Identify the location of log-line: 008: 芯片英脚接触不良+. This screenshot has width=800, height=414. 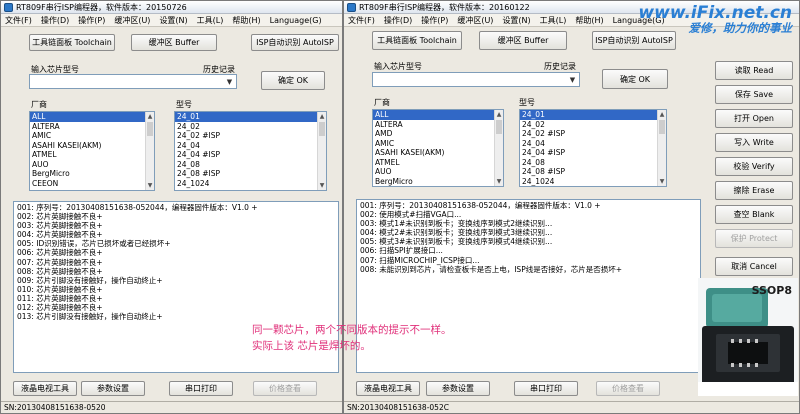
(60, 271).